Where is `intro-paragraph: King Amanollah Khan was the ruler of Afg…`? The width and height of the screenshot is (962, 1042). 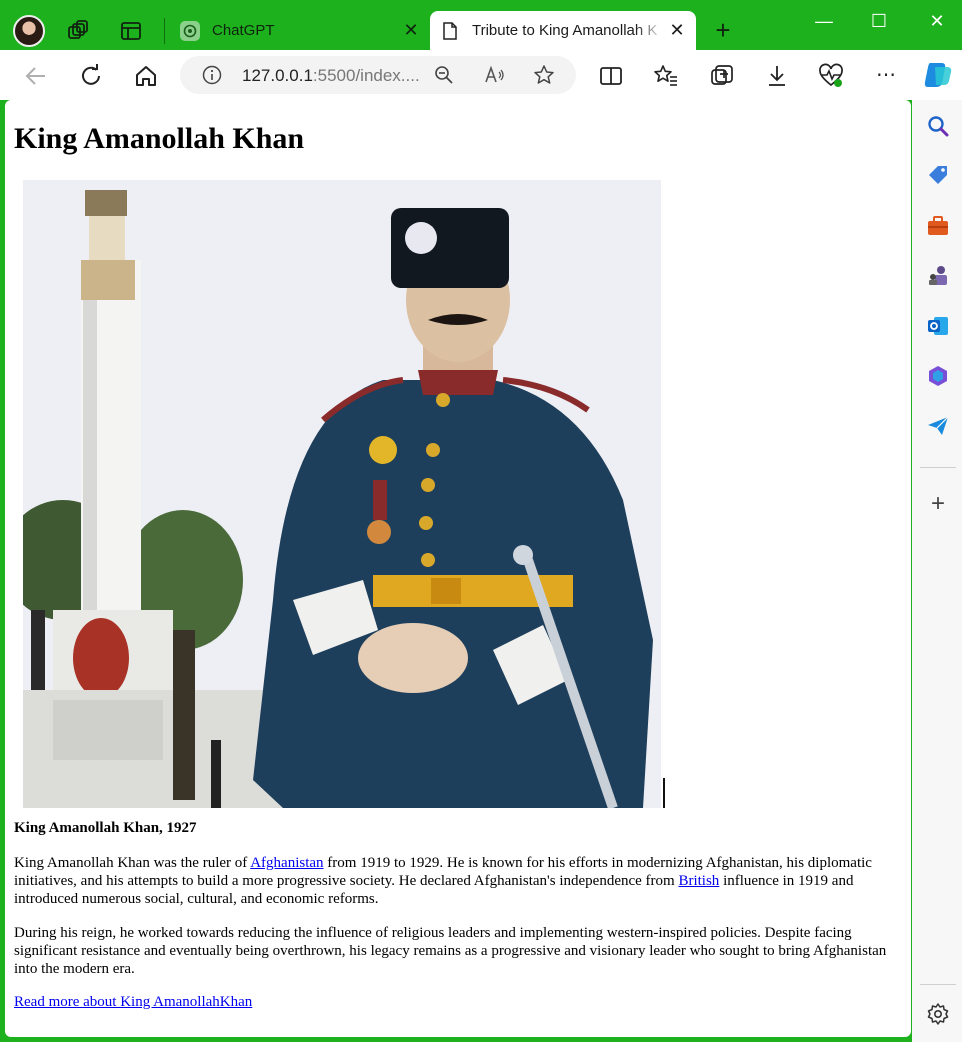 intro-paragraph: King Amanollah Khan was the ruler of Afg… is located at coordinates (460, 881).